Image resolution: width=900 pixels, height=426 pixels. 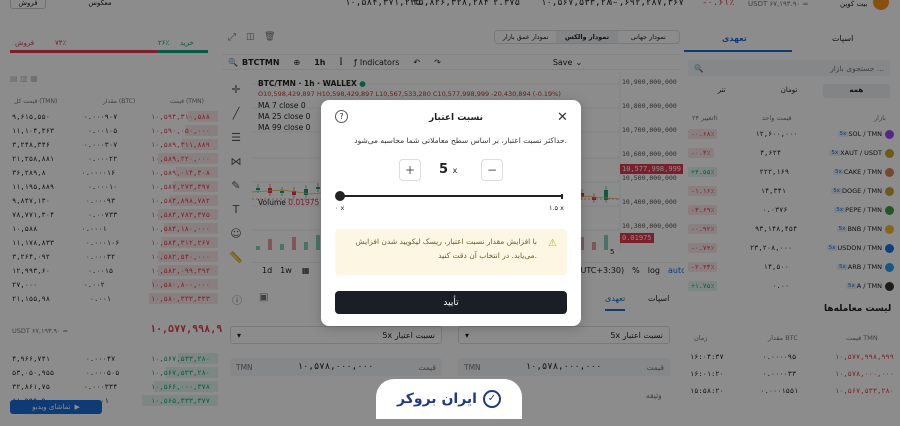 What do you see at coordinates (455, 170) in the screenshot?
I see `leverage-unit: x` at bounding box center [455, 170].